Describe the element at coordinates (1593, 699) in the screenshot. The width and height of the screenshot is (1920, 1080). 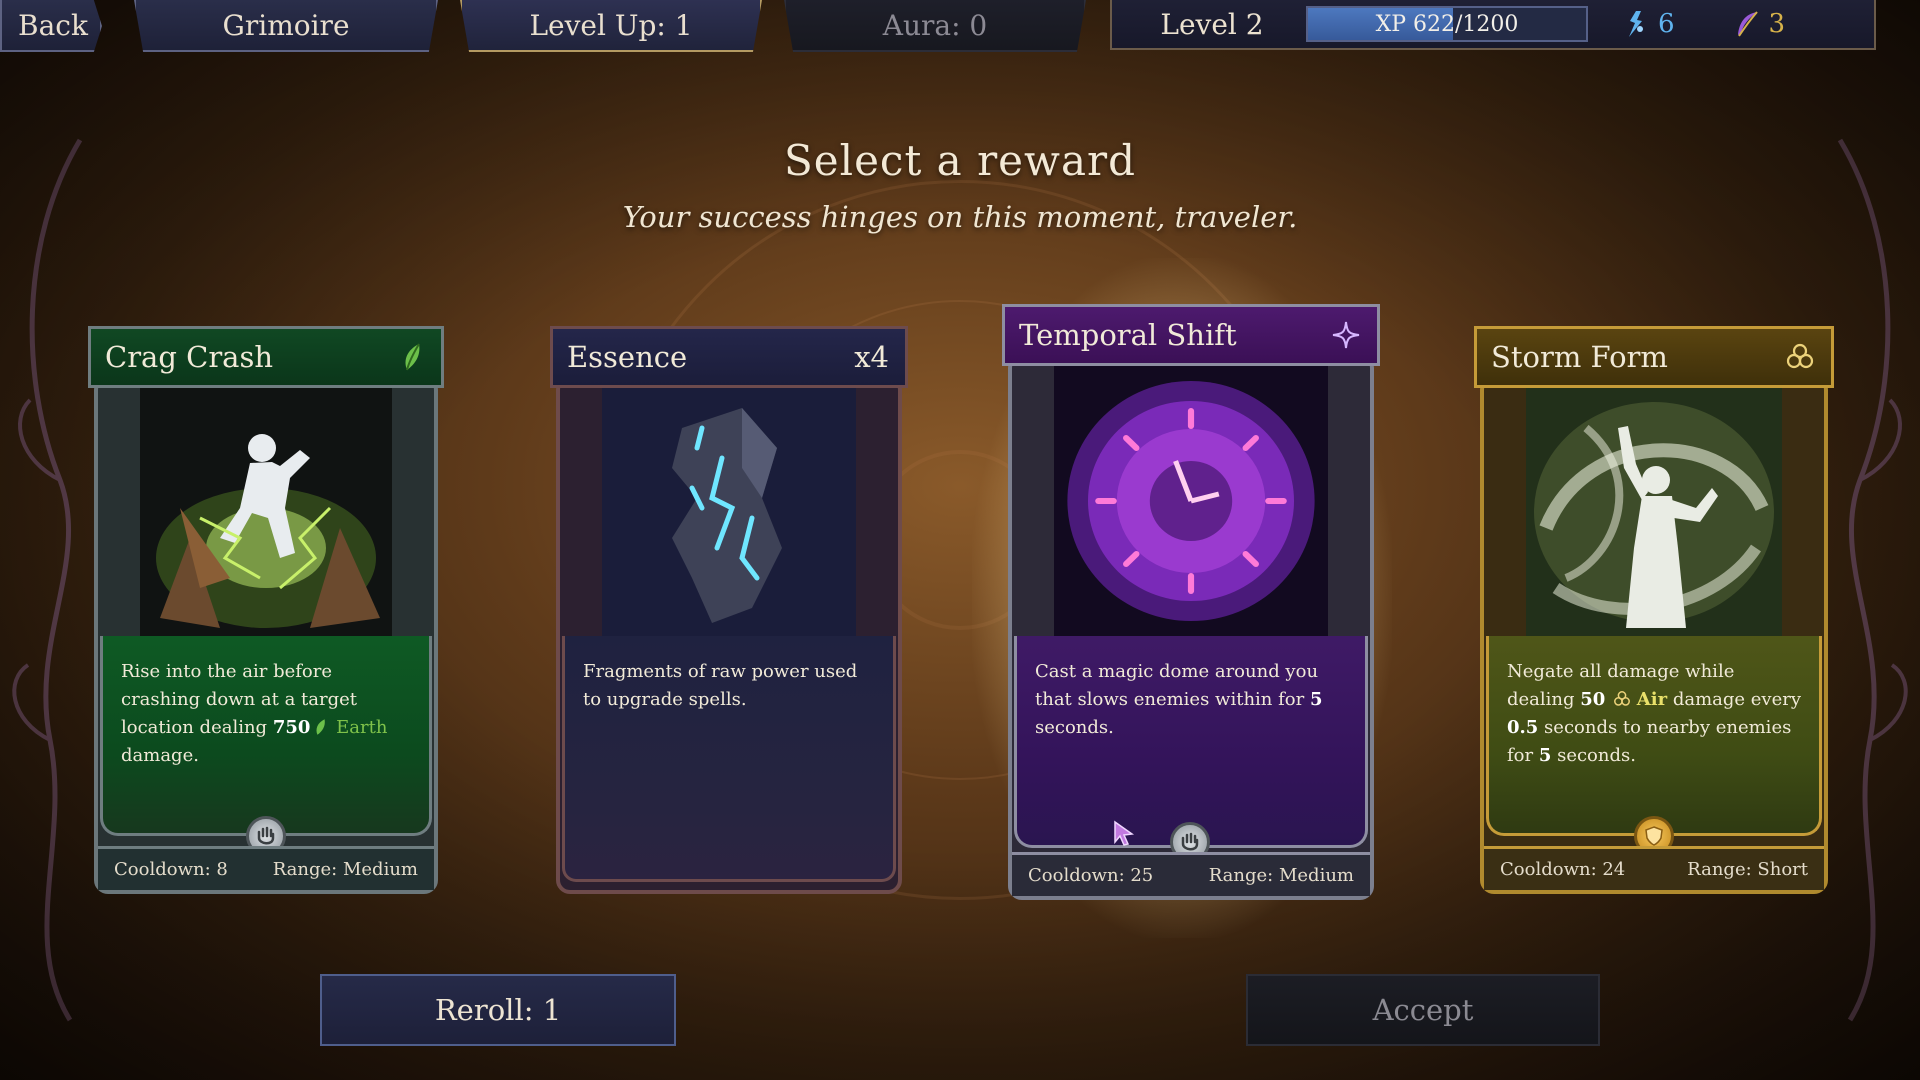
I see `damage-value: 50` at that location.